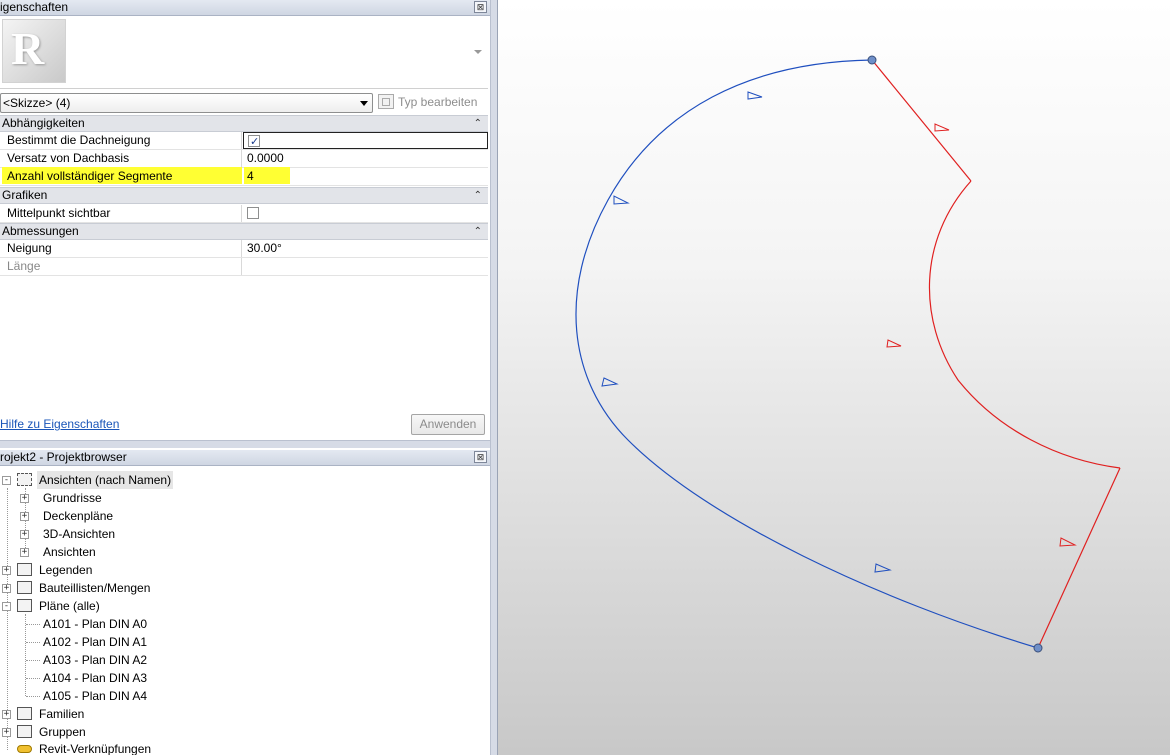  I want to click on project-browser-titlebar: rojekt2 - Projektbrowser ⊠, so click(245, 458).